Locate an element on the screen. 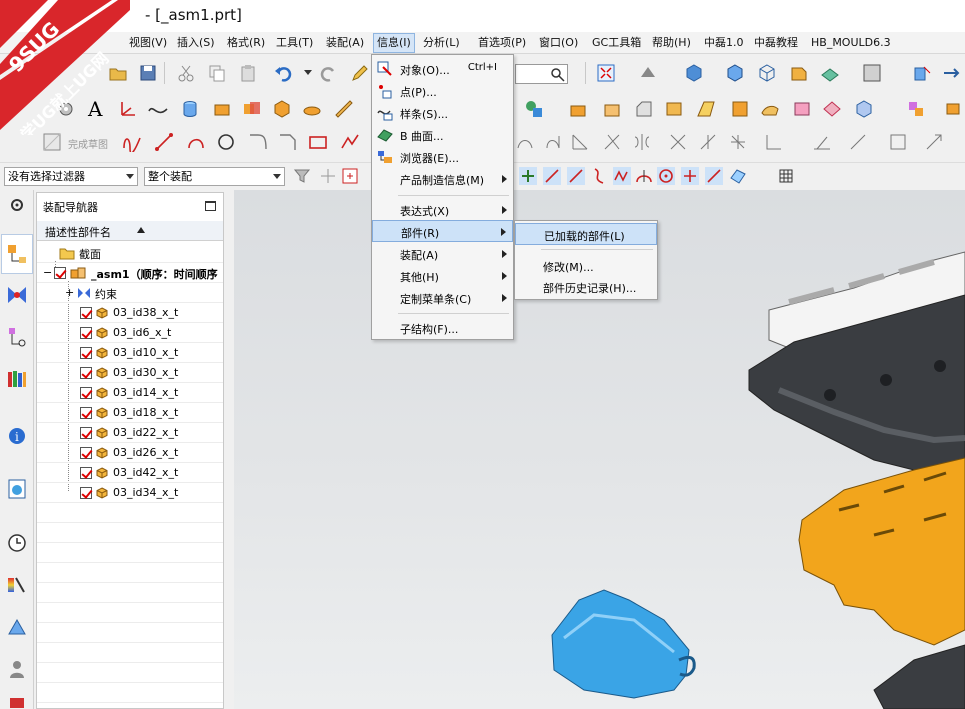  tree-row-part: 03_id14_x_t is located at coordinates (130, 393).